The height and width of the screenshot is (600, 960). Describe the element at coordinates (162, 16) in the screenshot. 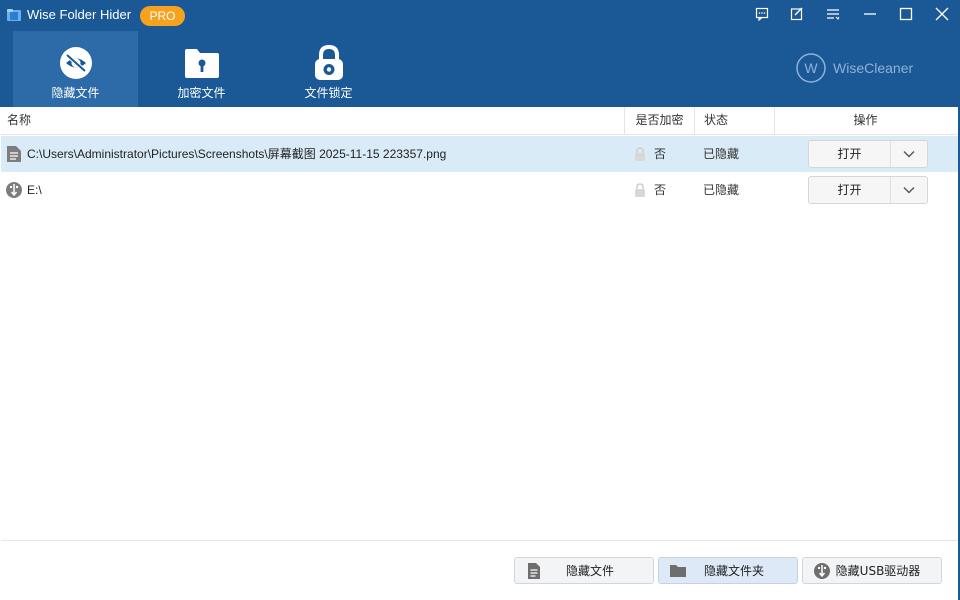

I see `pro-badge: PRO` at that location.